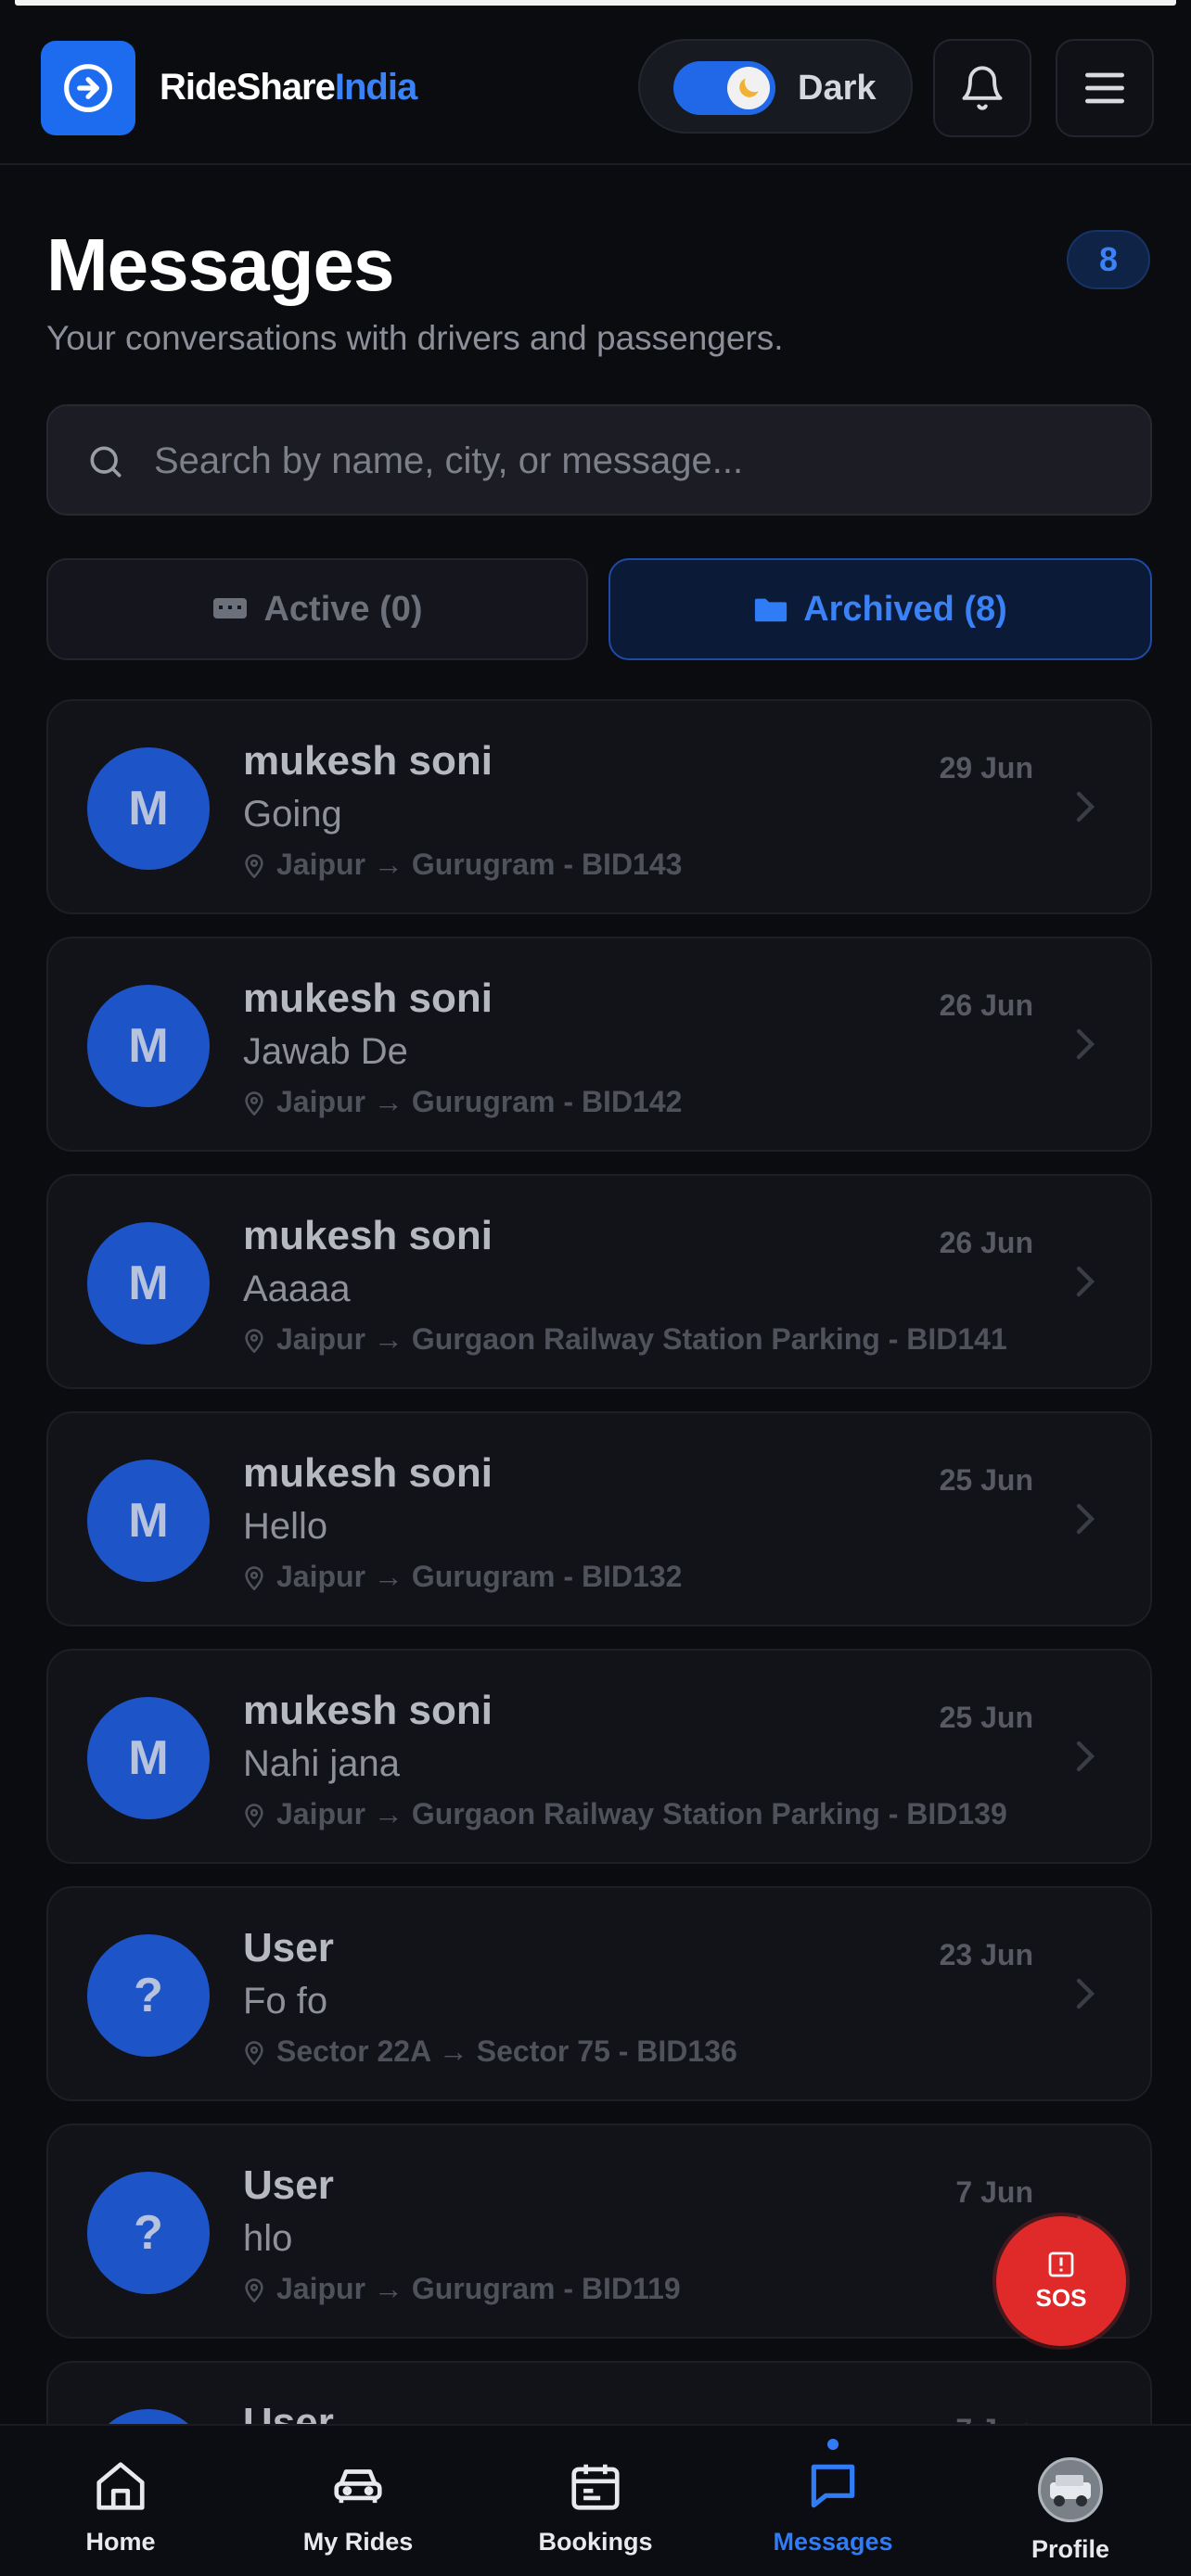  Describe the element at coordinates (506, 2051) in the screenshot. I see `route-text: Sector 22A → Sector 75 - BID136` at that location.